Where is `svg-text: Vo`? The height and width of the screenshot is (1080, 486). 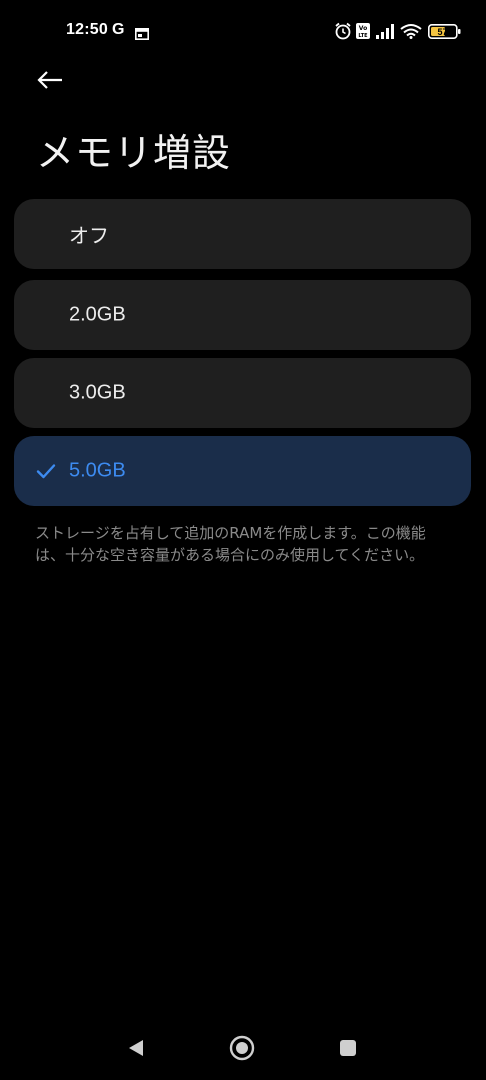 svg-text: Vo is located at coordinates (363, 28).